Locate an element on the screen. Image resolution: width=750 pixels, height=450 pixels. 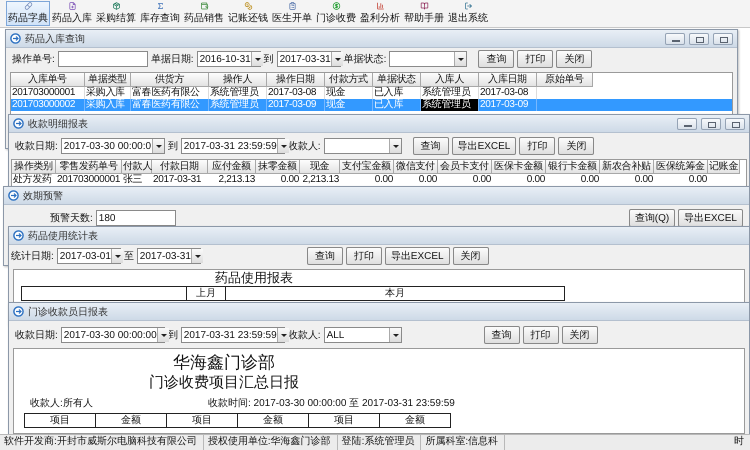
toolbar-button: 门诊收费 is located at coordinates (336, 13).